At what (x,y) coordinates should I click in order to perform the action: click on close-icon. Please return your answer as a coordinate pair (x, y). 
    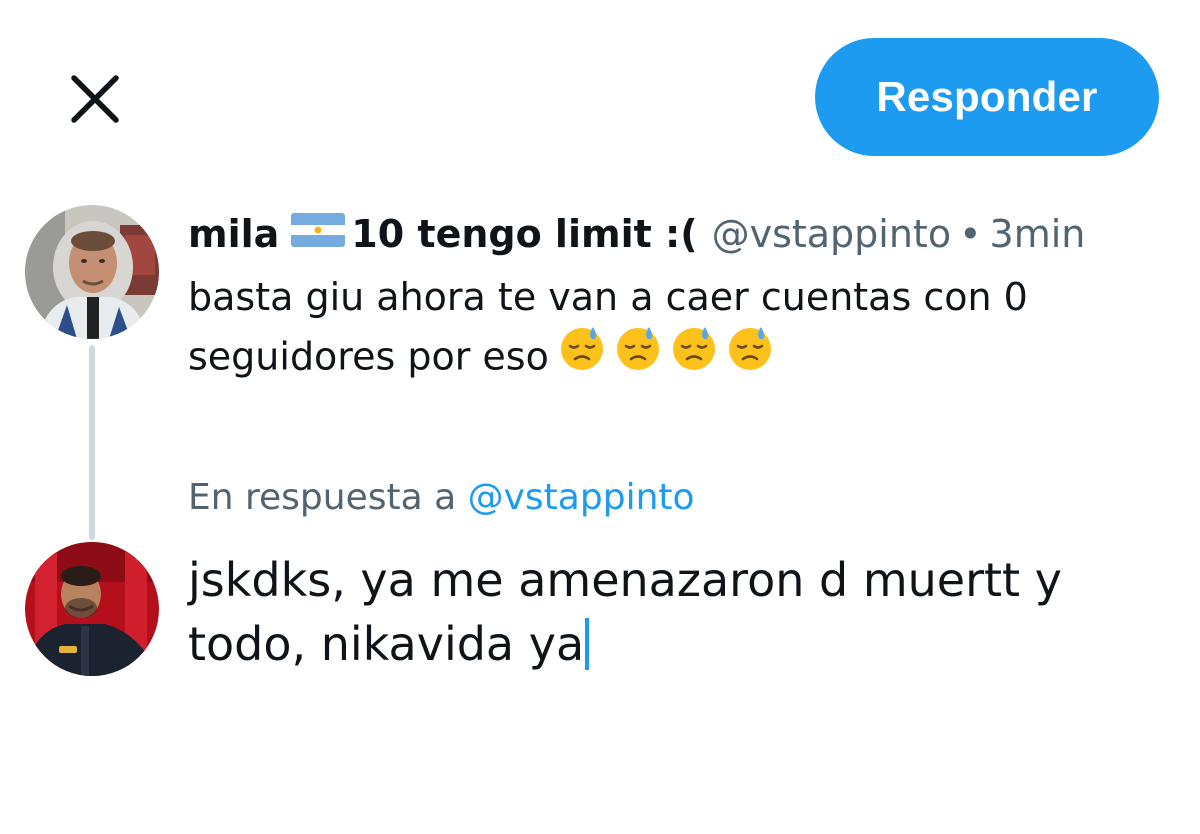
    Looking at the image, I should click on (95, 99).